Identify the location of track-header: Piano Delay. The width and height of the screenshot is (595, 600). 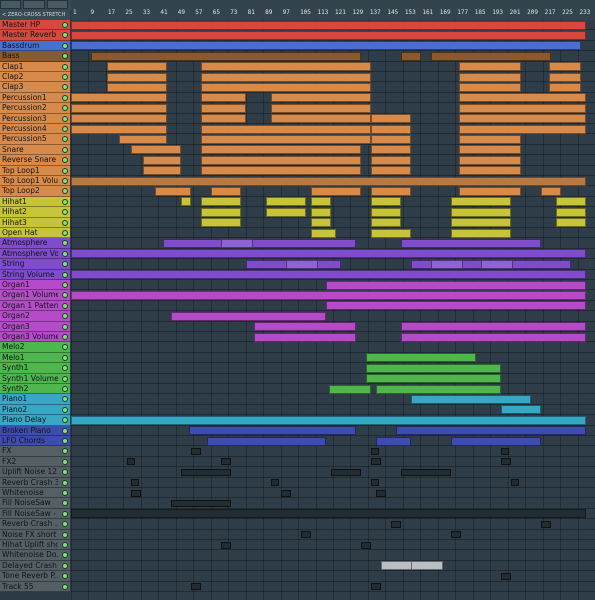
(35, 420).